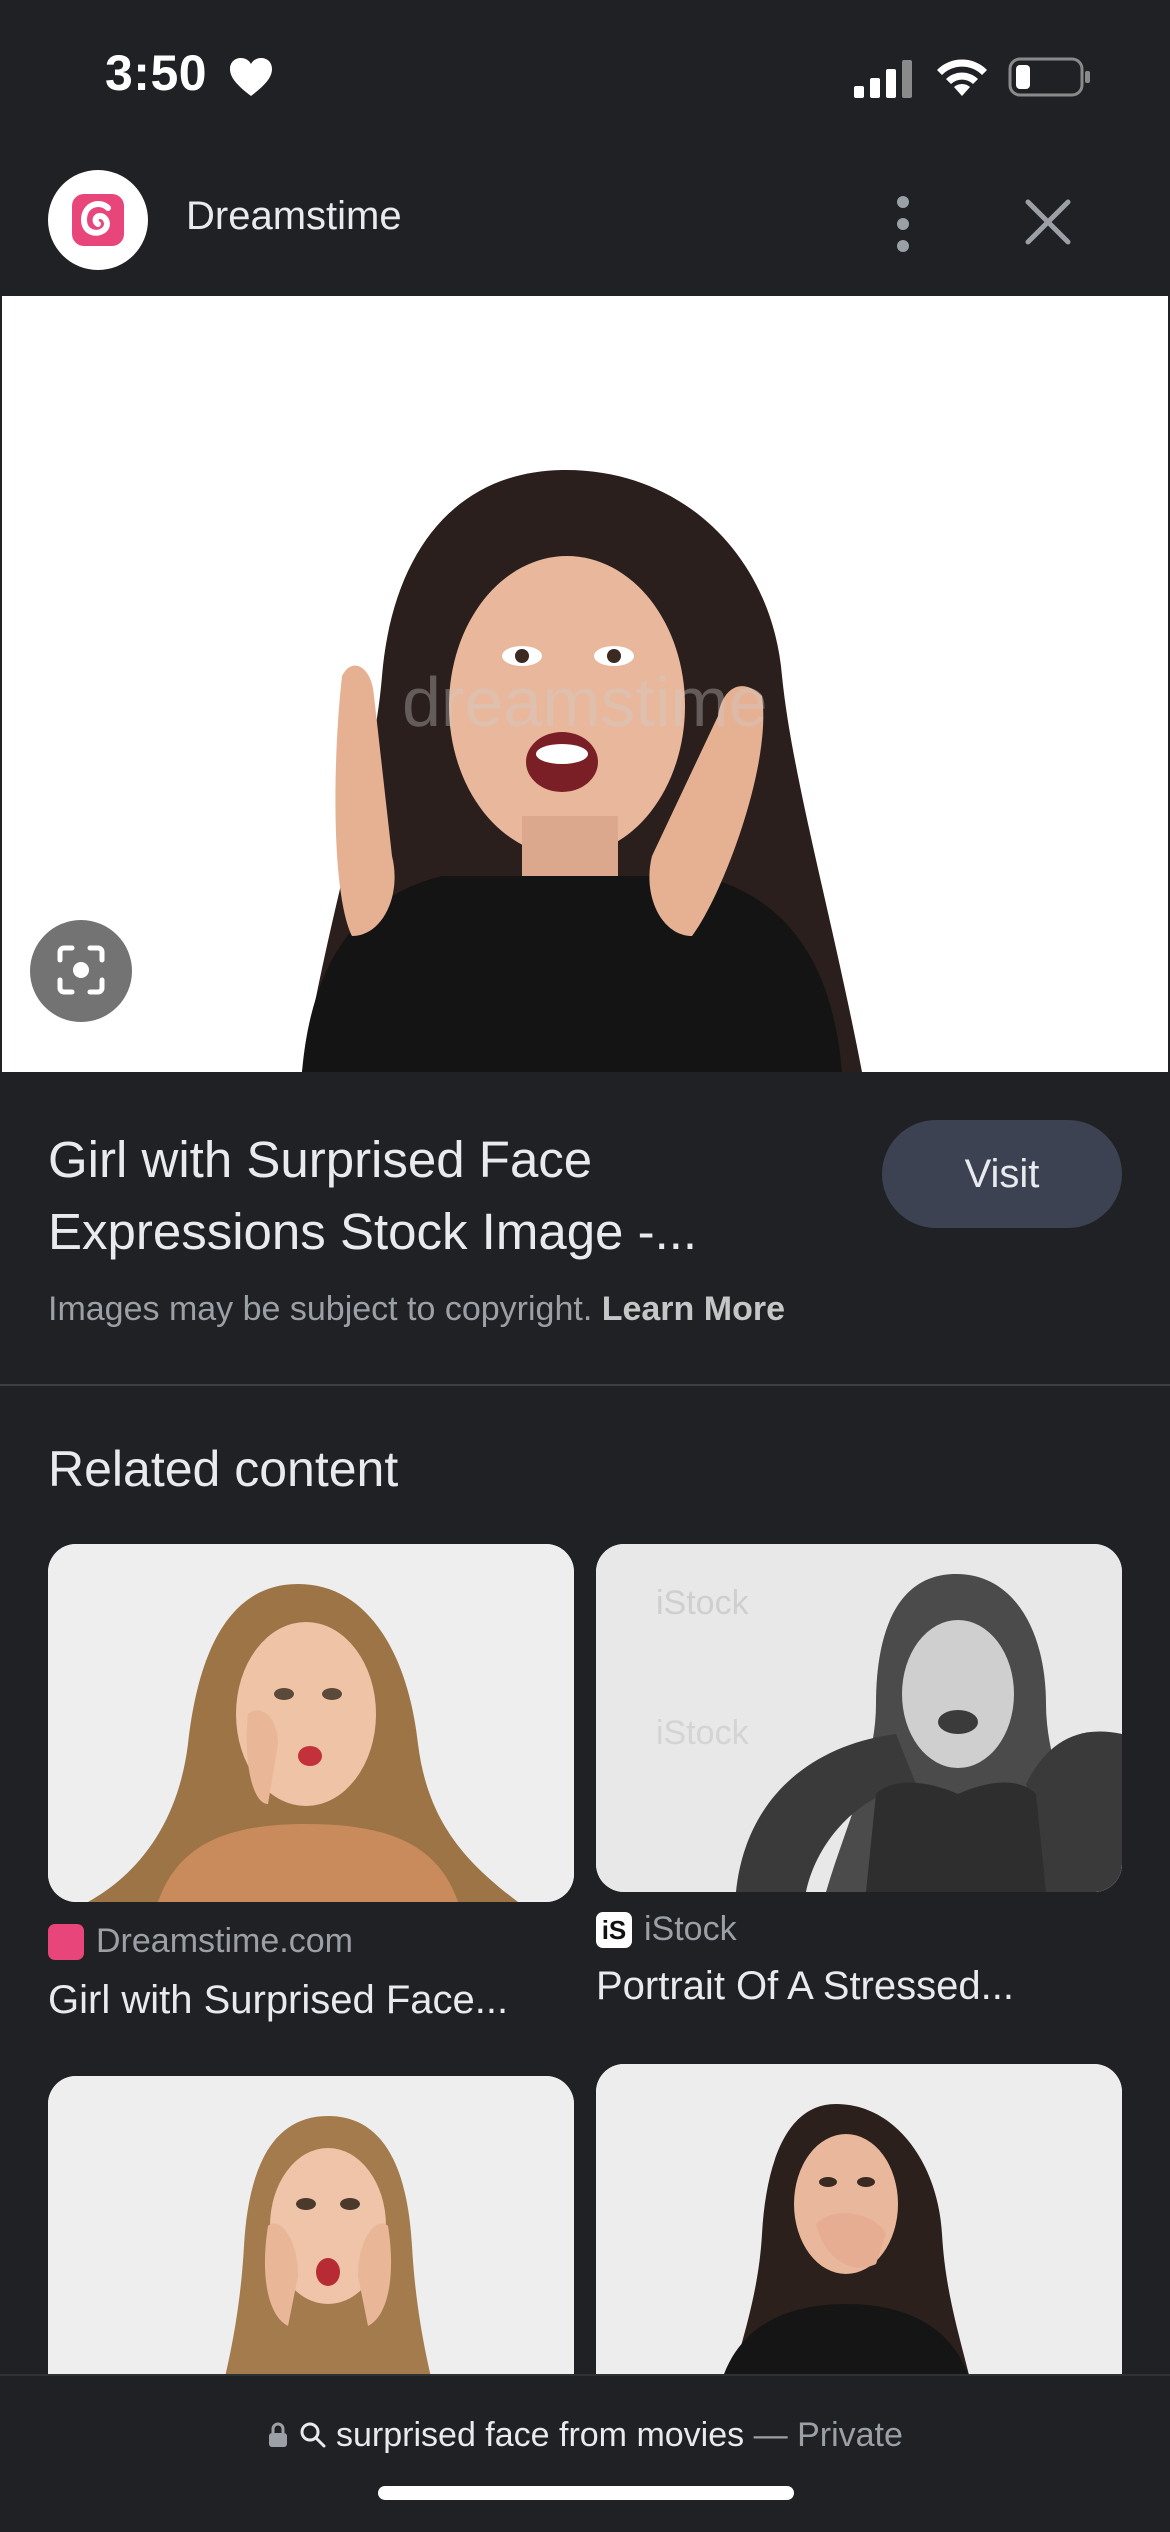  Describe the element at coordinates (294, 216) in the screenshot. I see `site-name: Dreamstime` at that location.